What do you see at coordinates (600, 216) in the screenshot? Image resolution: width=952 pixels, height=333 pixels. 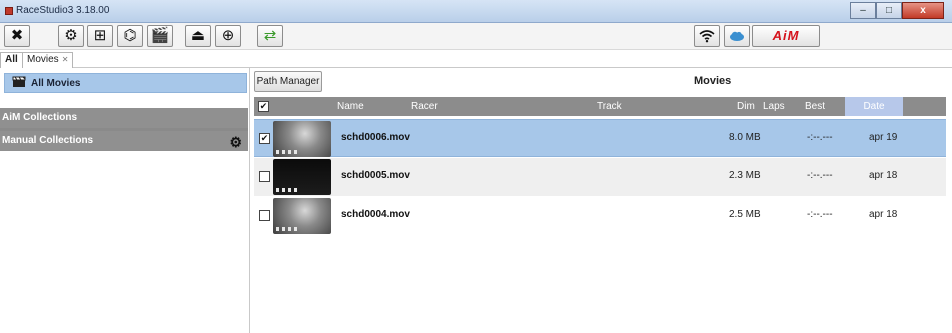 I see `table-row: schd0004.mov 2.5 MB -:--.--- apr 18` at bounding box center [600, 216].